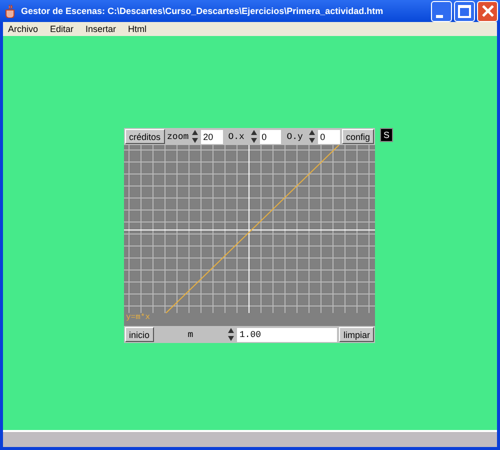 The image size is (500, 450). Describe the element at coordinates (439, 16) in the screenshot. I see `minimize-icon` at that location.